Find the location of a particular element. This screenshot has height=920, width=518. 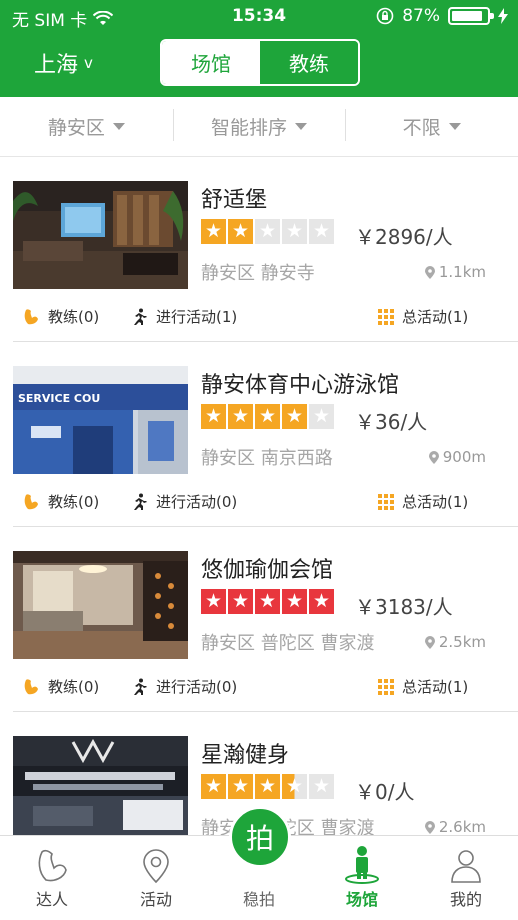

svg-text: SERVICE COU is located at coordinates (59, 398).